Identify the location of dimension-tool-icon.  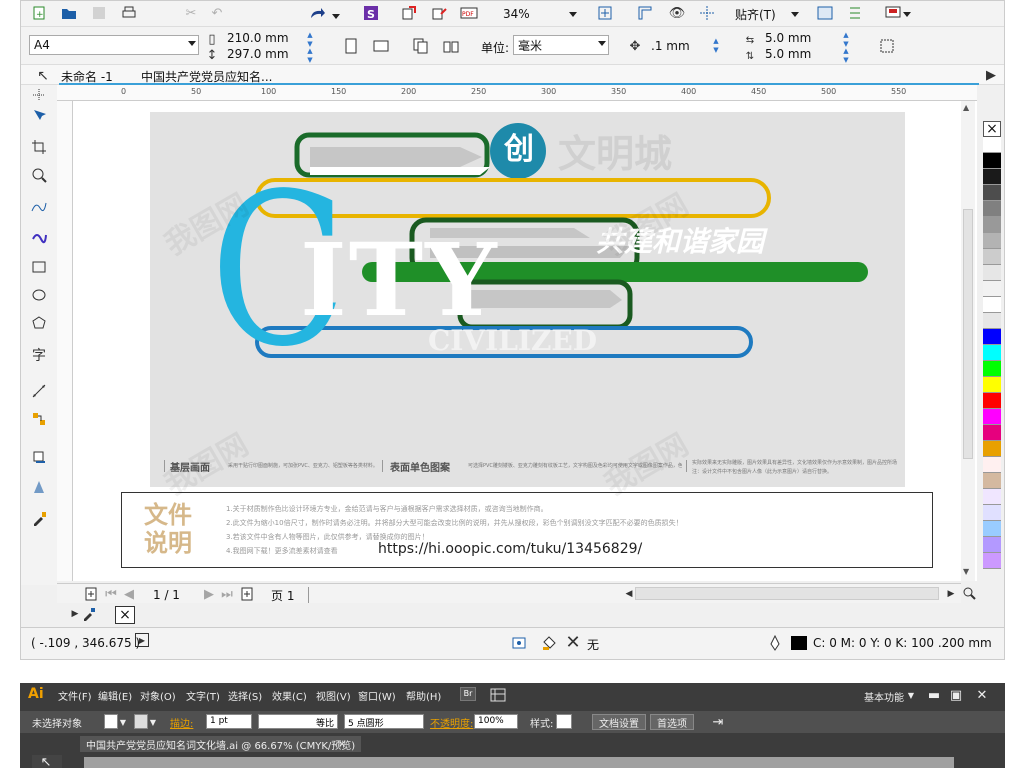
(39, 391).